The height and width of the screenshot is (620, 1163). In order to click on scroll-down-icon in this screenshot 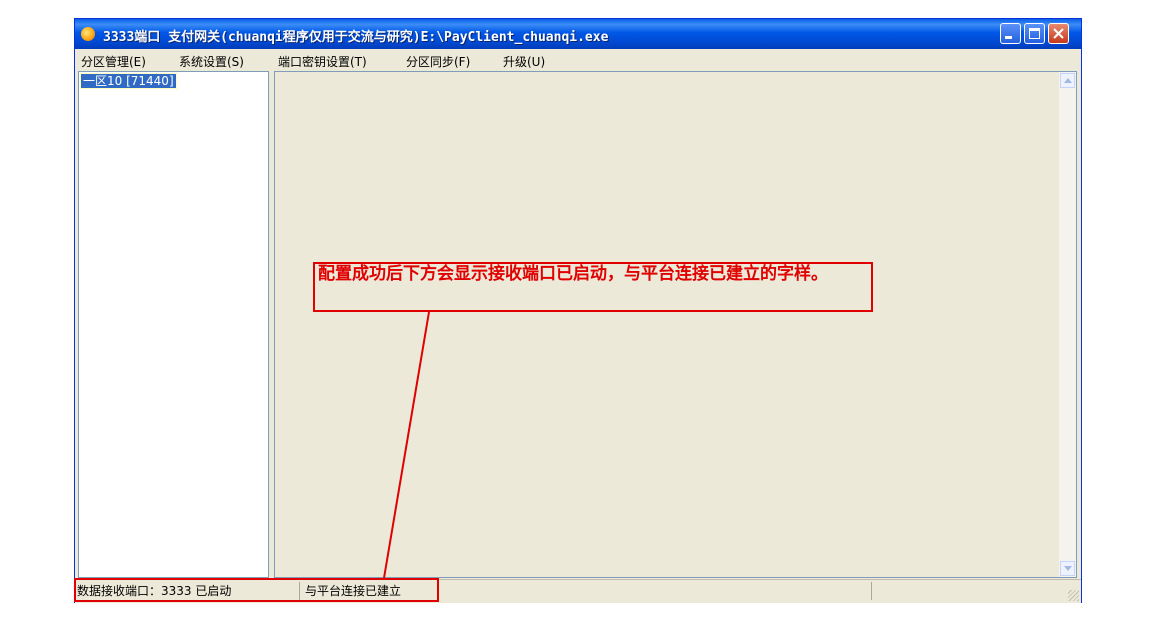, I will do `click(1068, 568)`.